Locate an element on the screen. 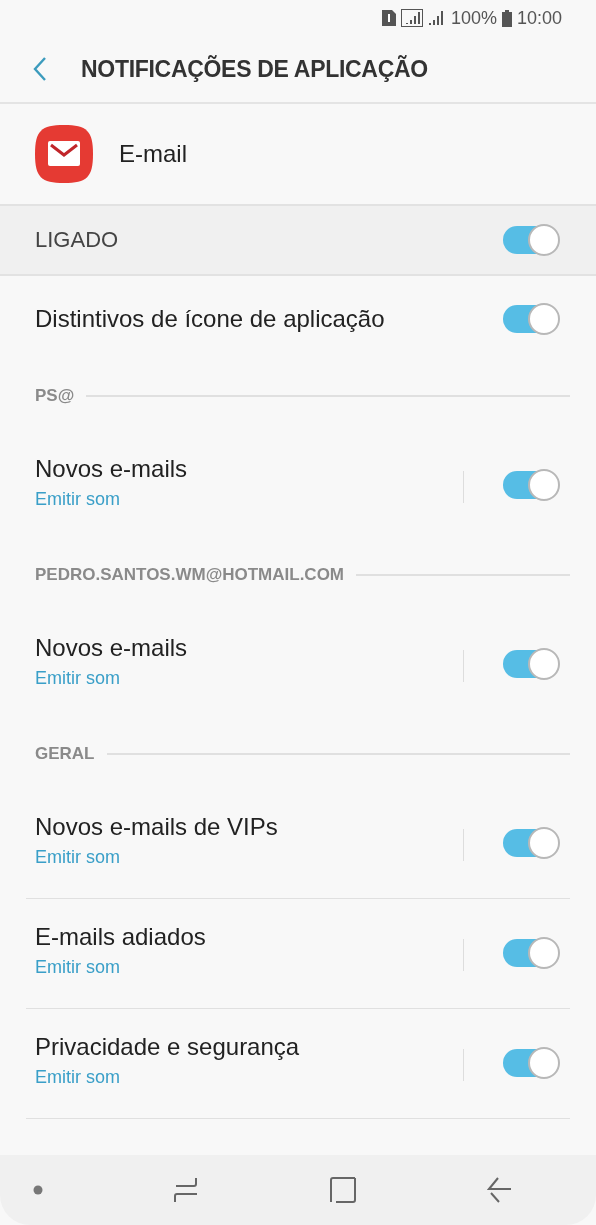 This screenshot has height=1225, width=596. master-switch-label: LIGADO is located at coordinates (77, 240).